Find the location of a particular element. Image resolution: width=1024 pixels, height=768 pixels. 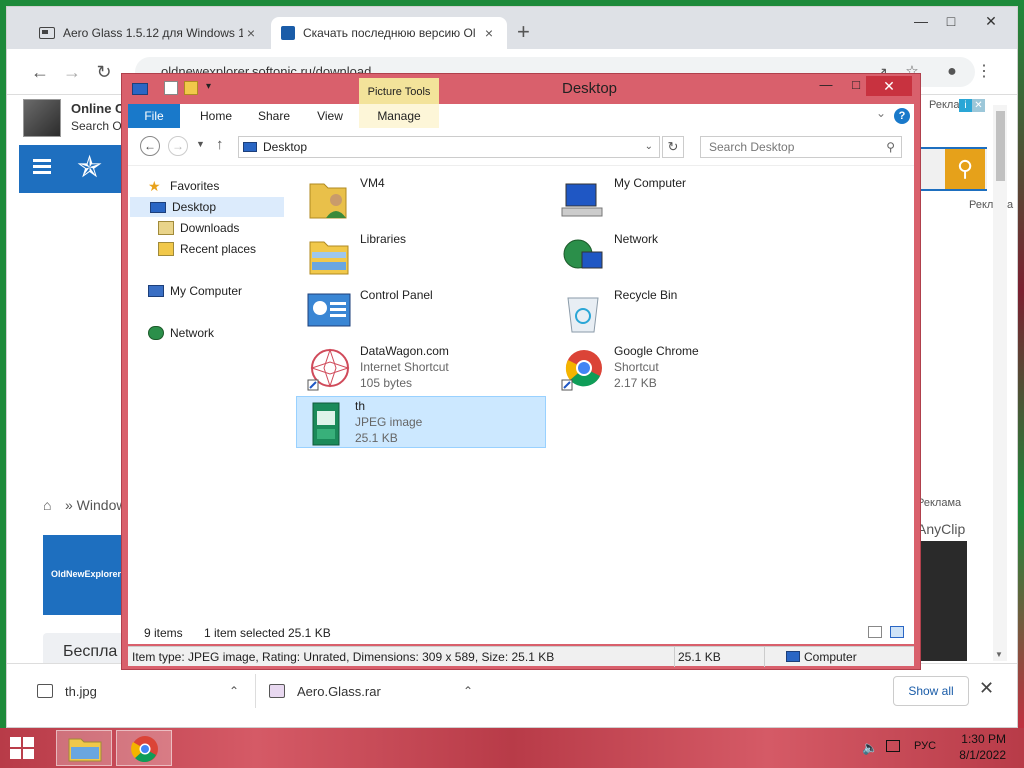

app-logo-banner: OldNewExplorer is located at coordinates (85, 575).